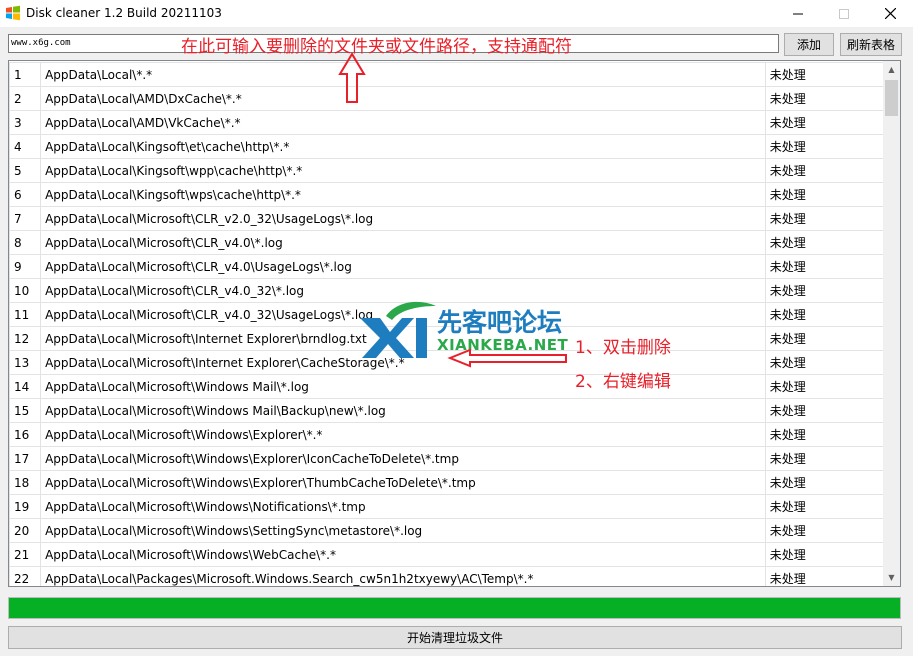 This screenshot has height=656, width=913. Describe the element at coordinates (25, 194) in the screenshot. I see `table-cell-index: 6` at that location.